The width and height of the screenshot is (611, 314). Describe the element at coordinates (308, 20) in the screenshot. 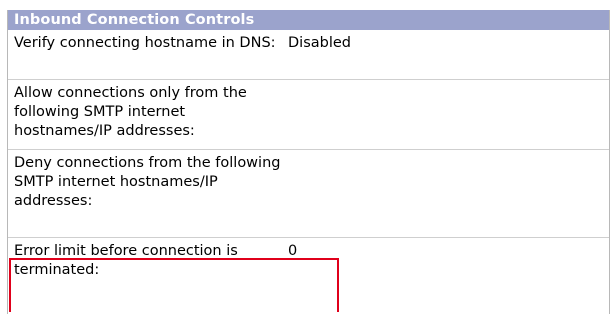

I see `section-header: Inbound Connection Controls` at that location.